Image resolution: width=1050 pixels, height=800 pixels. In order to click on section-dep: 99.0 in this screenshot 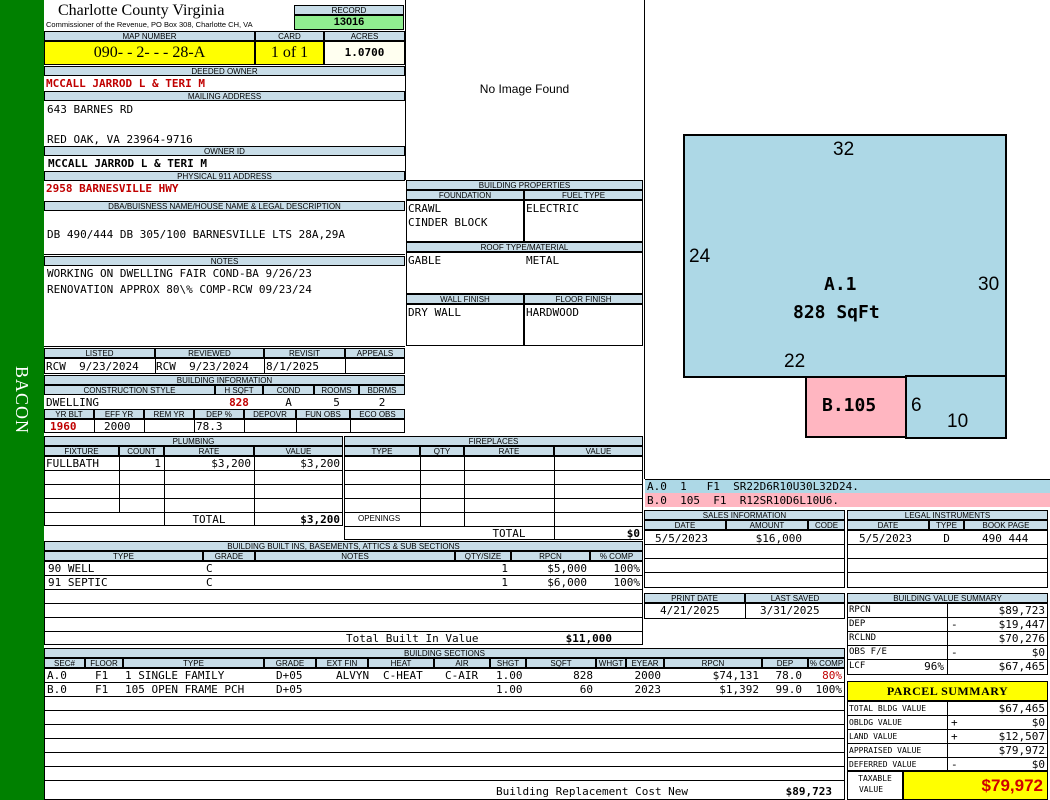, I will do `click(789, 689)`.